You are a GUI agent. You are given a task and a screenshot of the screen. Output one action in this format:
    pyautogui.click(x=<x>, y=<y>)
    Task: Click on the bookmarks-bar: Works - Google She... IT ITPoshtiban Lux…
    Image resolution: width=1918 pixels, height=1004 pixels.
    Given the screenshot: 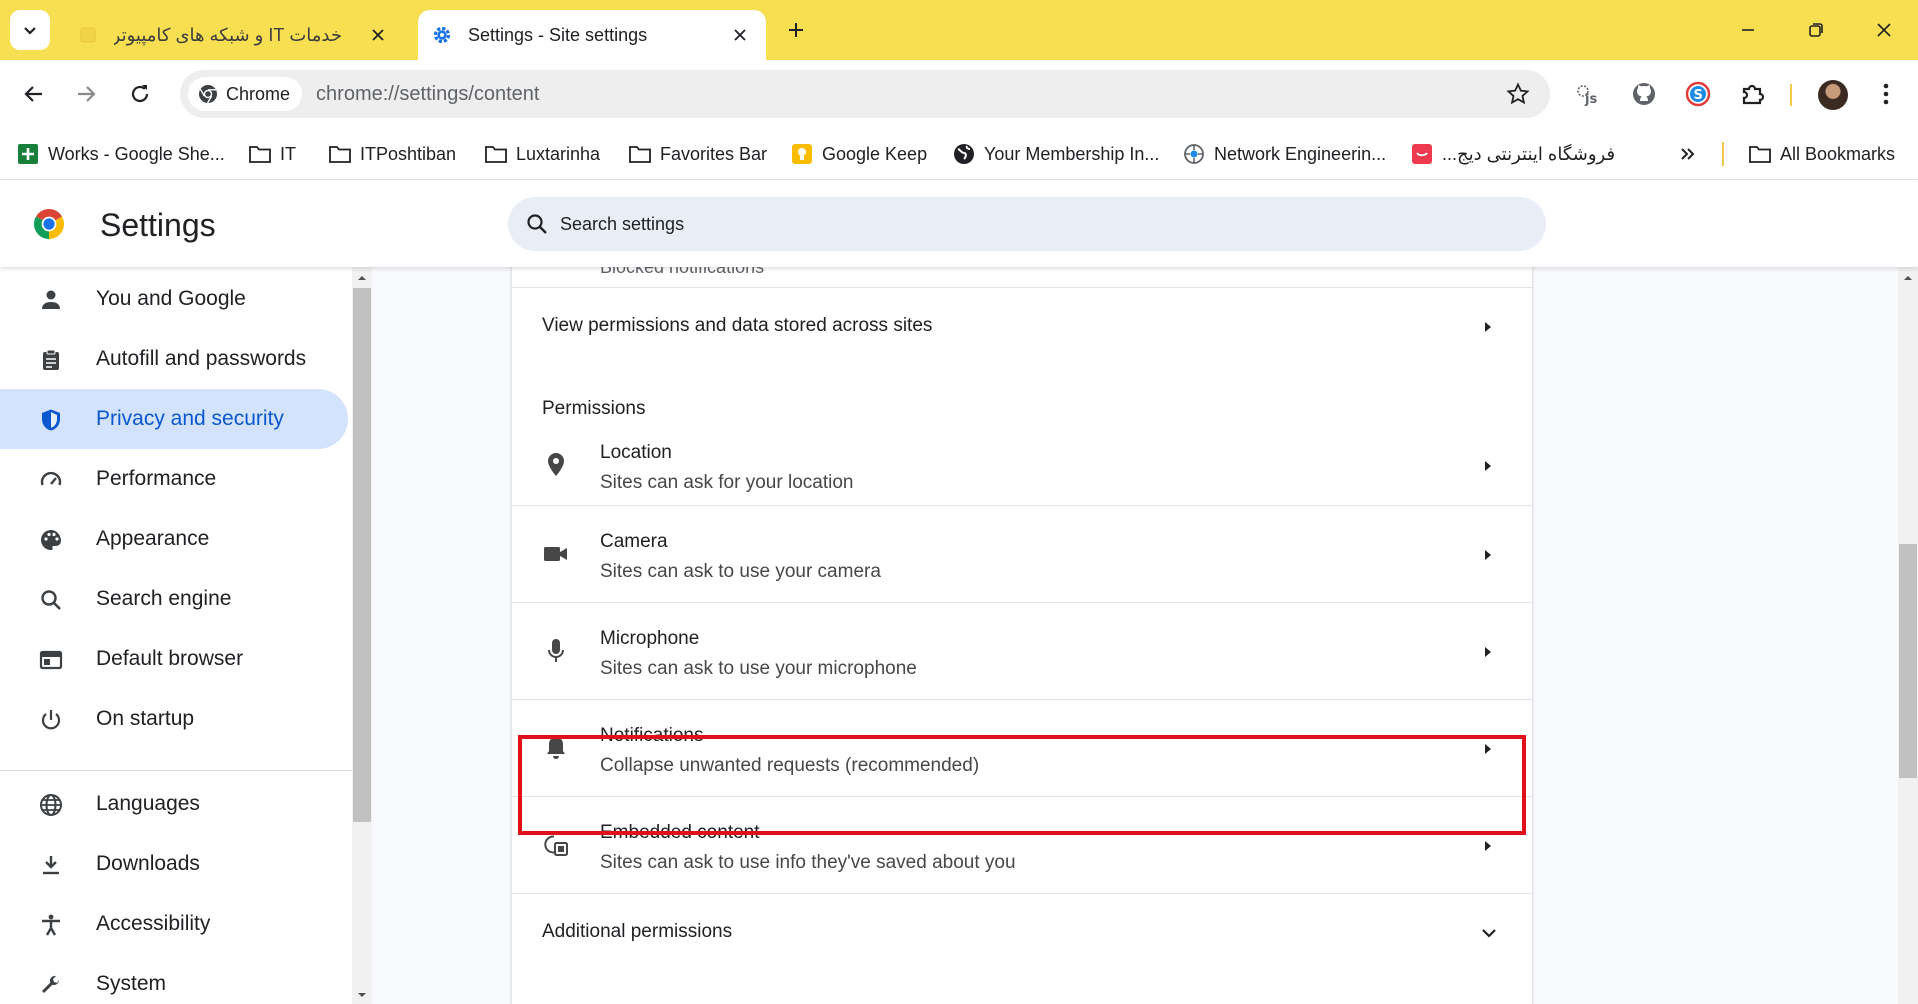 What is the action you would take?
    pyautogui.click(x=959, y=154)
    